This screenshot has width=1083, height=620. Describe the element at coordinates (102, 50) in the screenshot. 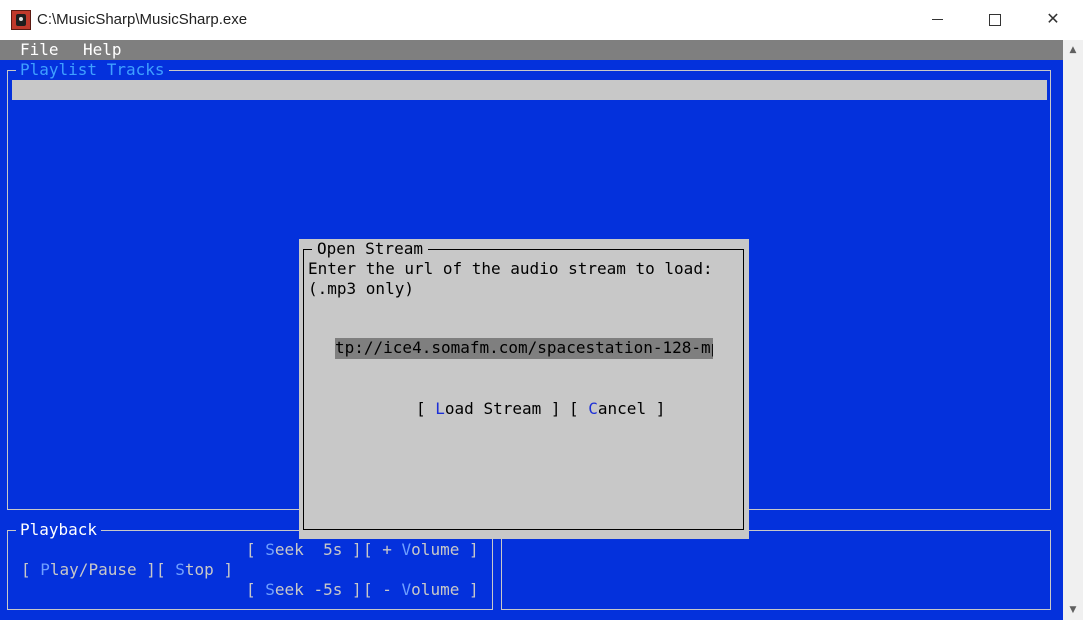

I see `menu-help: Help` at that location.